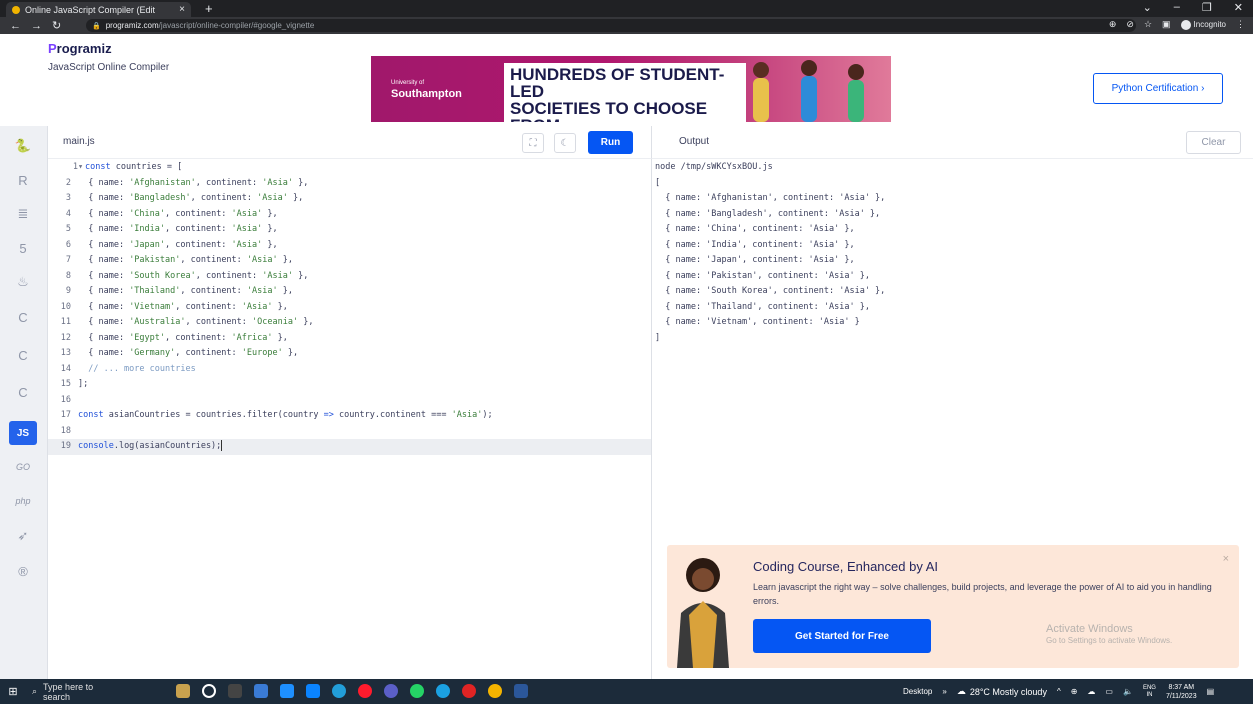  Describe the element at coordinates (1149, 692) in the screenshot. I see `language-indicator: ENG IN` at that location.